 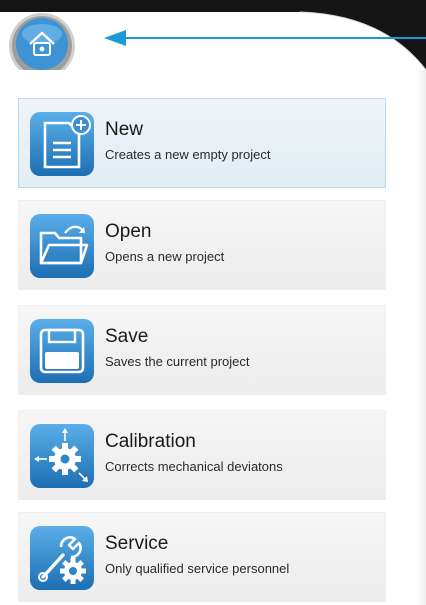 What do you see at coordinates (128, 231) in the screenshot?
I see `menu-item-title: Open` at bounding box center [128, 231].